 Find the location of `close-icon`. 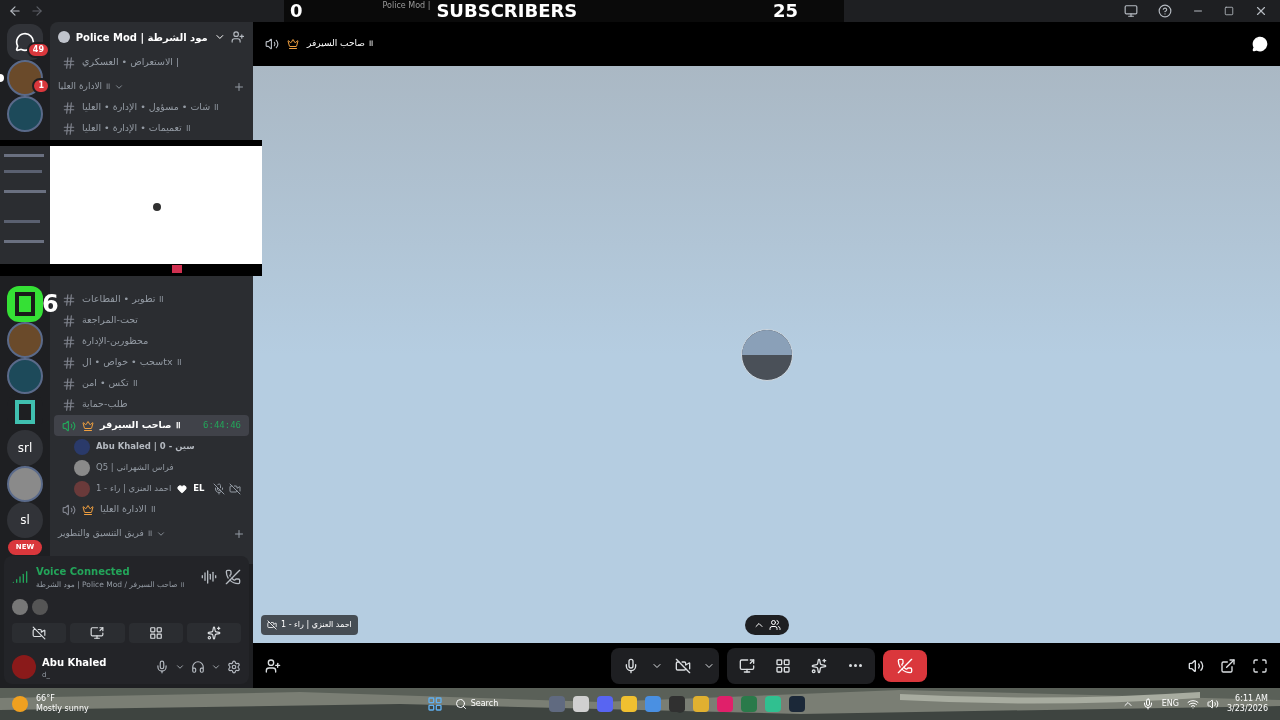

close-icon is located at coordinates (1261, 11).